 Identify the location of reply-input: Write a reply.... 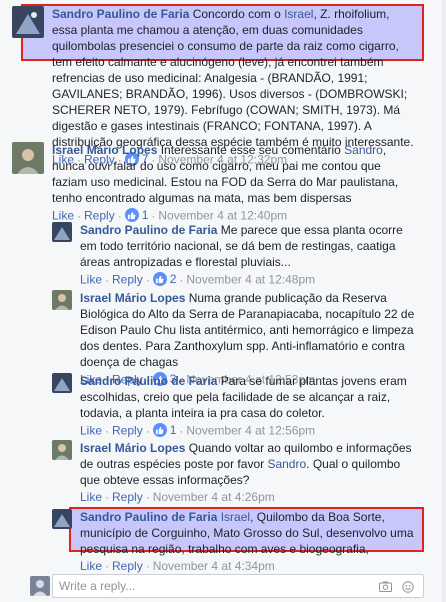
(238, 586).